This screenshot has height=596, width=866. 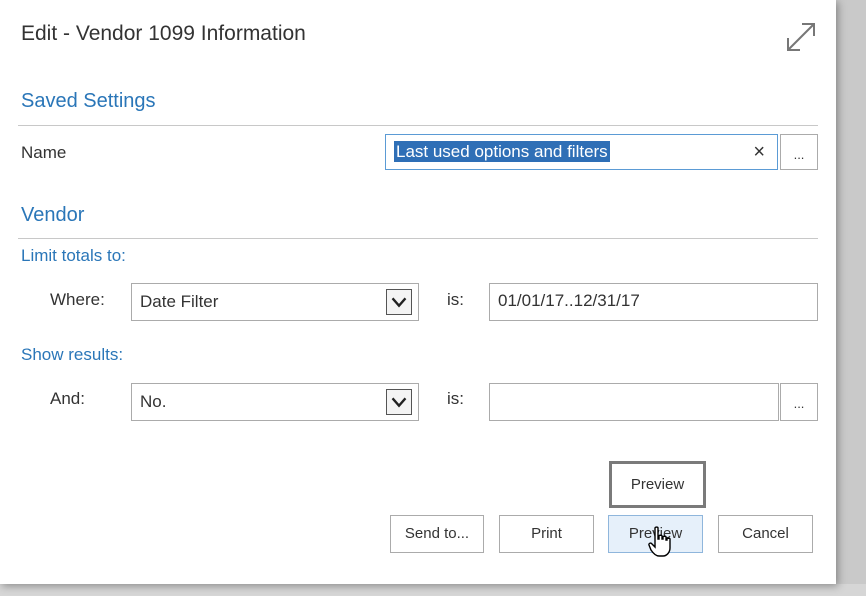 What do you see at coordinates (433, 590) in the screenshot?
I see `background-app-strip` at bounding box center [433, 590].